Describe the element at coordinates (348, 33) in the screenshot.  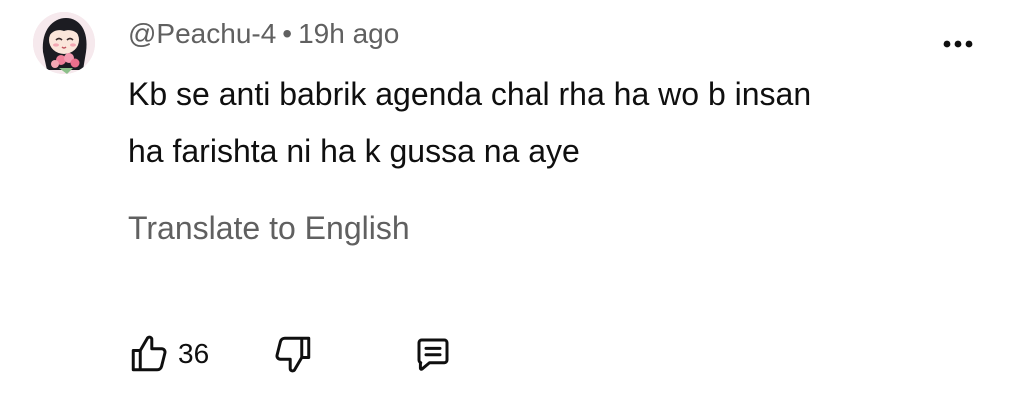
I see `comment-timestamp: 19h ago` at that location.